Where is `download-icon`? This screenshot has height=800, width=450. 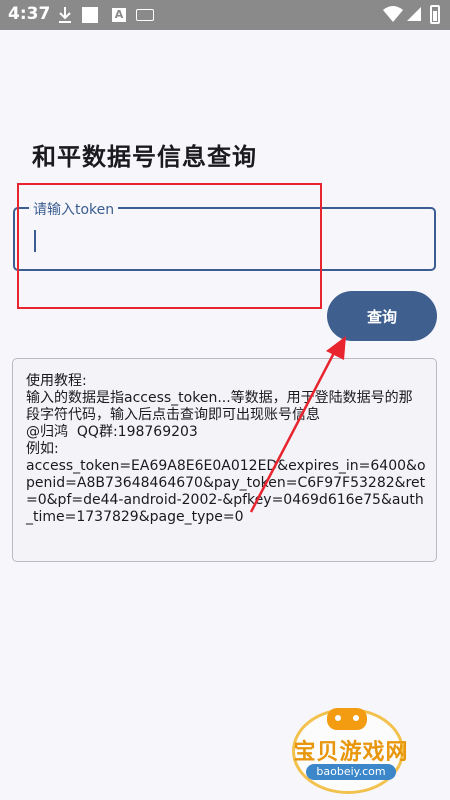 download-icon is located at coordinates (65, 15).